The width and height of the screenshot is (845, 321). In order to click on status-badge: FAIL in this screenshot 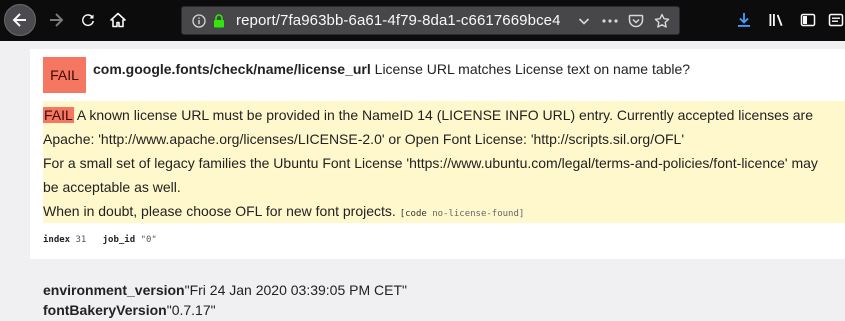, I will do `click(64, 75)`.